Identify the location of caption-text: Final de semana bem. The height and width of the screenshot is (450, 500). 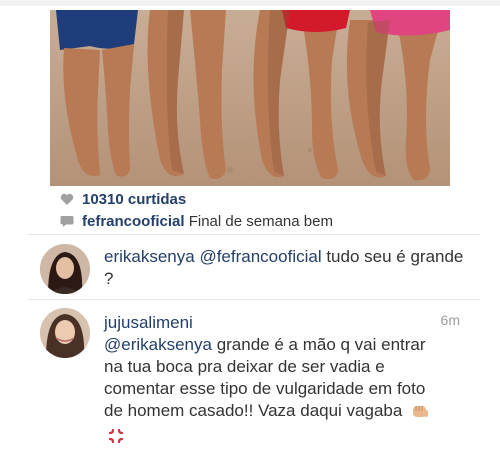
(260, 221).